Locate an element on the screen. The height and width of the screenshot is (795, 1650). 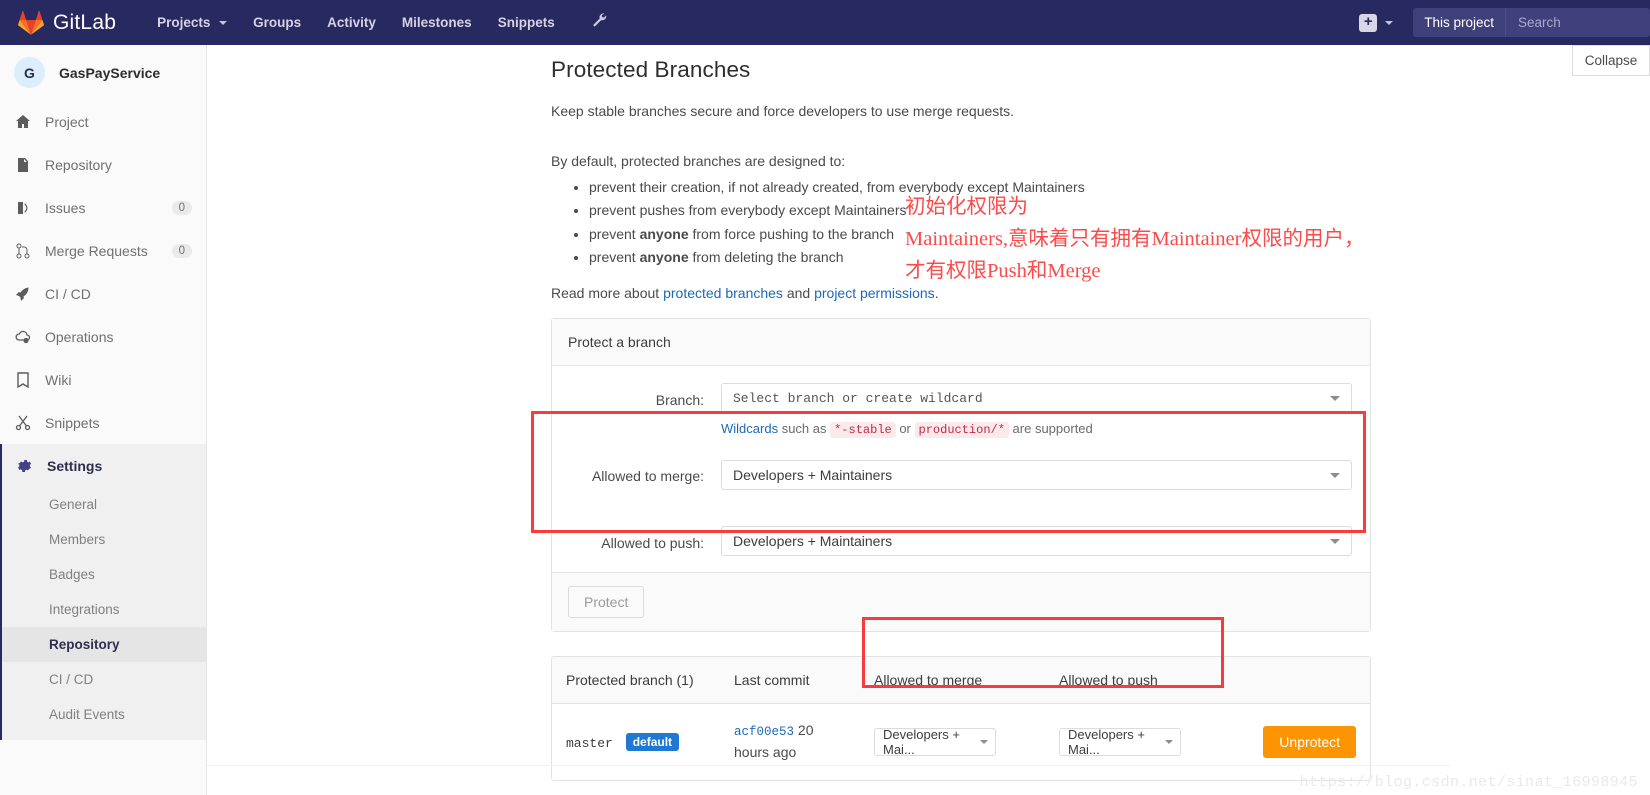
navbar-right: + This project Search is located at coordinates (1502, 22).